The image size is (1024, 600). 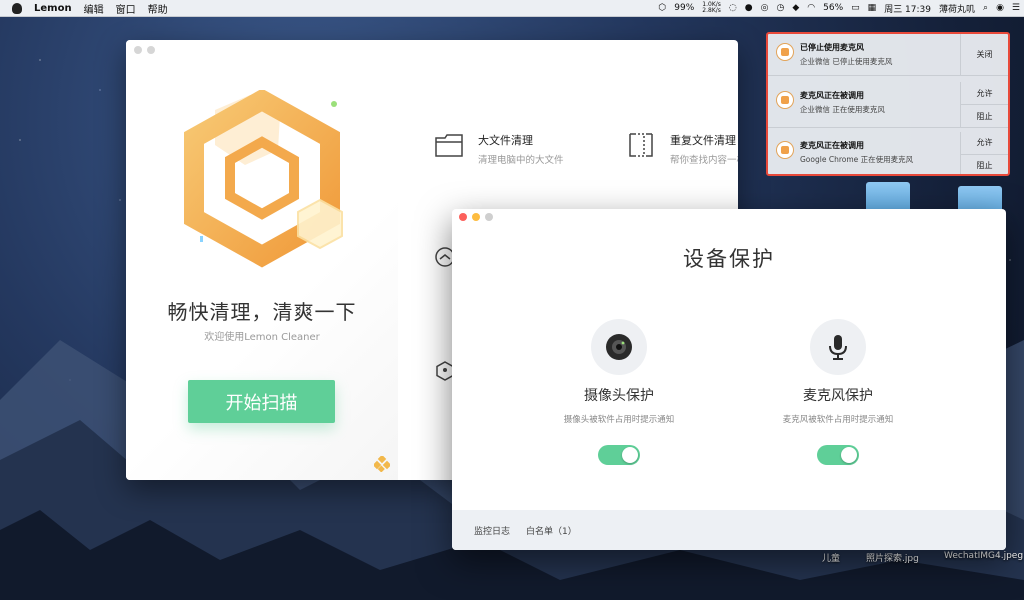 What do you see at coordinates (846, 61) in the screenshot?
I see `notification-body: 企业微信 已停止使用麦克风` at bounding box center [846, 61].